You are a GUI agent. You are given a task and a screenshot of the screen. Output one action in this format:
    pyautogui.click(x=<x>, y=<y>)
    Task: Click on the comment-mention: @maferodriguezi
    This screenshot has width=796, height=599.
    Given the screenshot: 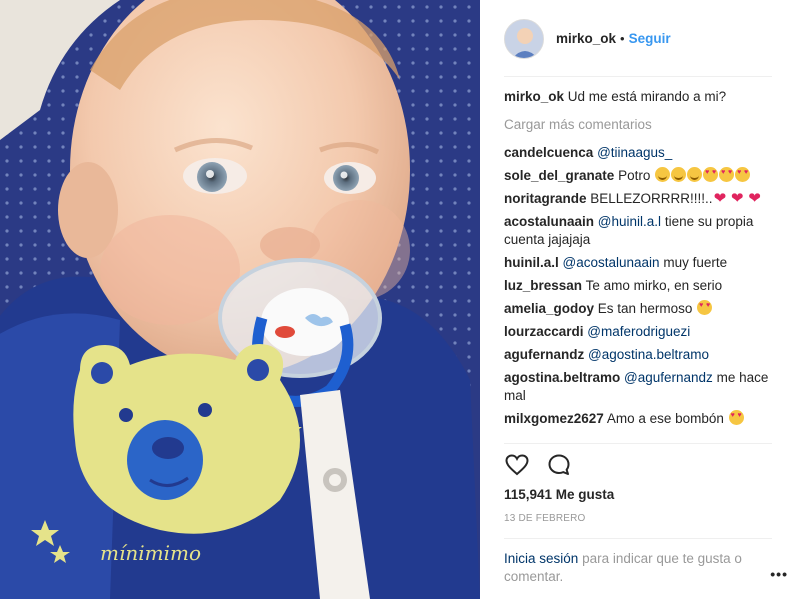 What is the action you would take?
    pyautogui.click(x=638, y=331)
    